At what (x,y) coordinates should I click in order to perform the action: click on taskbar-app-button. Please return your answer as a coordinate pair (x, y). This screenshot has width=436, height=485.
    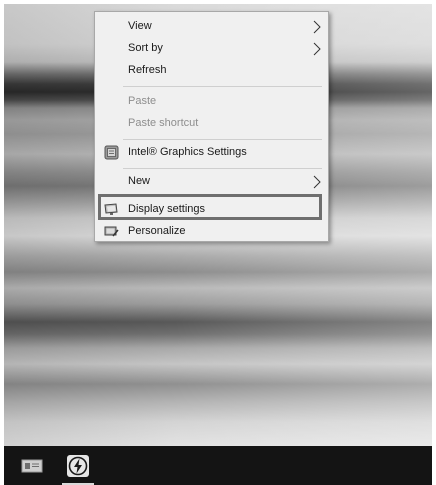
    Looking at the image, I should click on (32, 465).